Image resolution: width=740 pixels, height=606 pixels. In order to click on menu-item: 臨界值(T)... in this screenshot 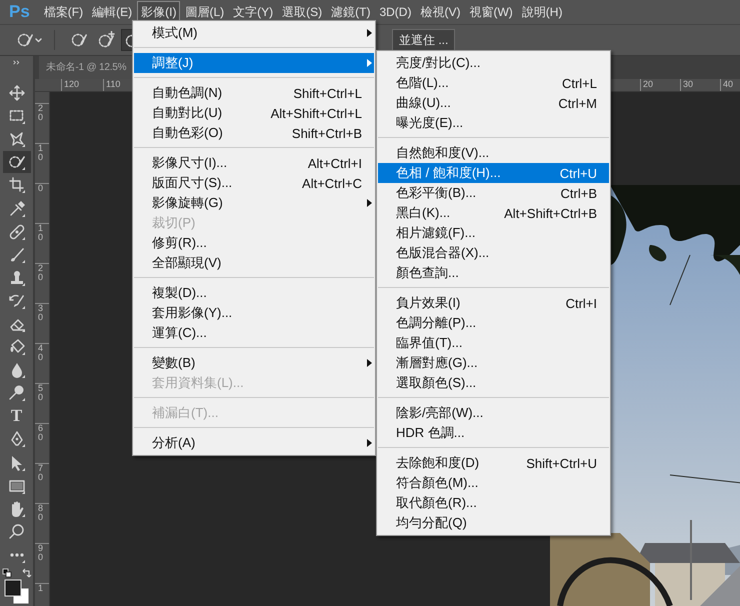, I will do `click(493, 343)`.